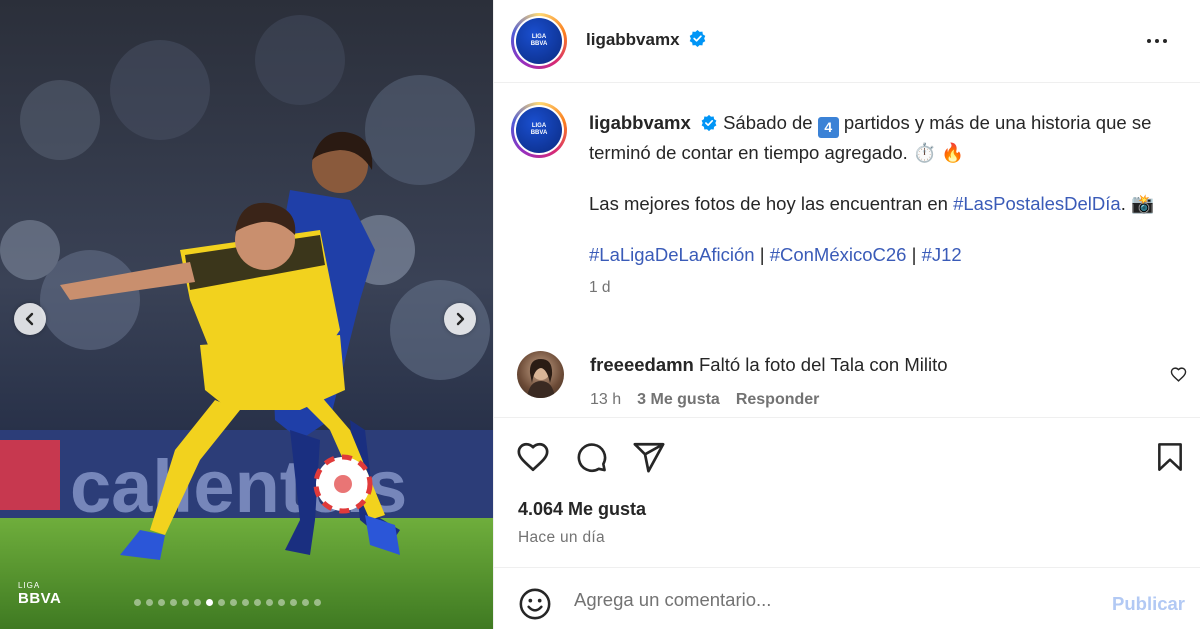 The width and height of the screenshot is (1200, 629). I want to click on caption-author-avatar: LIGA BBVA, so click(539, 130).